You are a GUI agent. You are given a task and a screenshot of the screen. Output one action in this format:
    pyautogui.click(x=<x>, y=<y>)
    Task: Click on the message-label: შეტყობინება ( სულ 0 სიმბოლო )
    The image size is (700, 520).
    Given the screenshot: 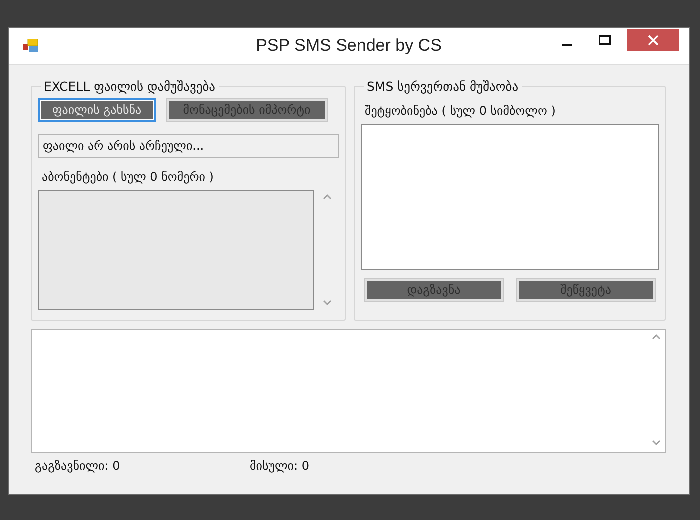 What is the action you would take?
    pyautogui.click(x=461, y=111)
    